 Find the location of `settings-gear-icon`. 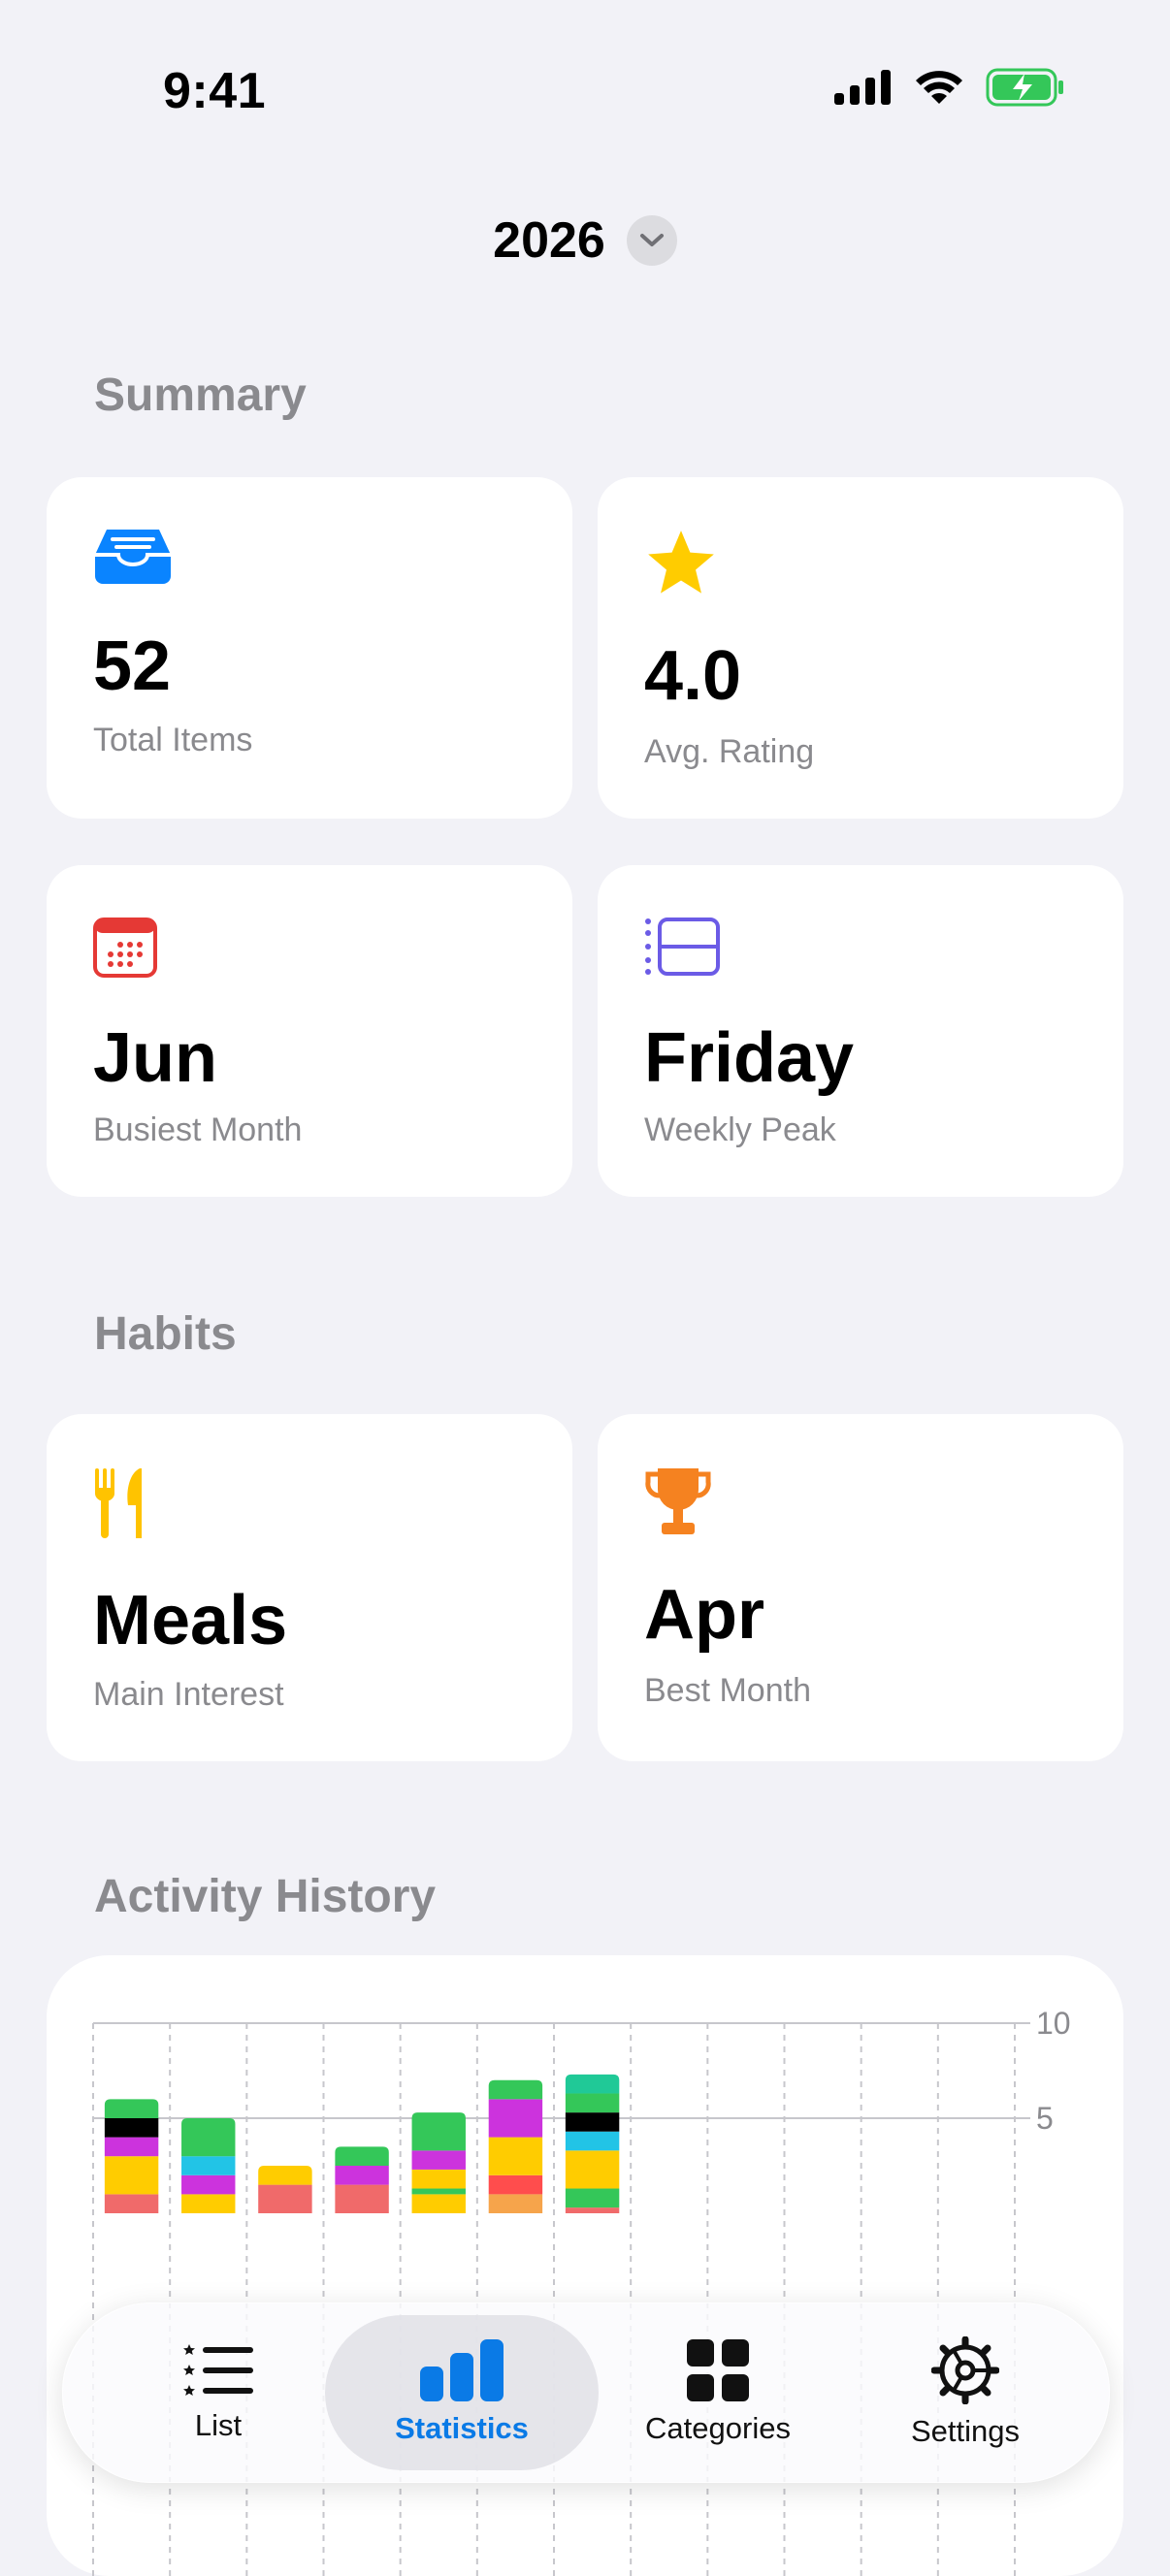

settings-gear-icon is located at coordinates (965, 2370).